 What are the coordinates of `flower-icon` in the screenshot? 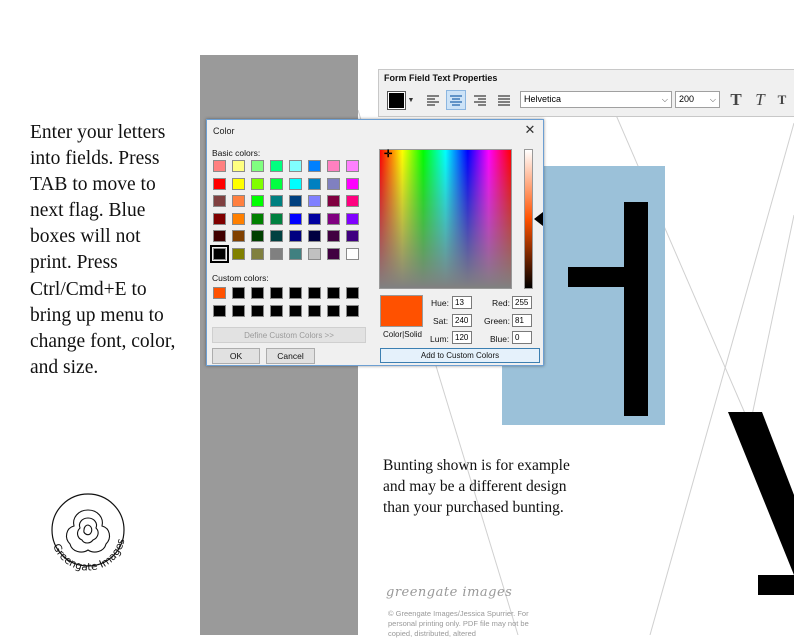 It's located at (88, 531).